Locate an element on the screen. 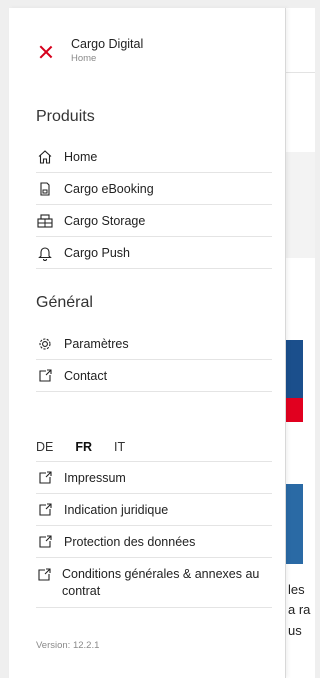  background-text-line: les is located at coordinates (296, 589).